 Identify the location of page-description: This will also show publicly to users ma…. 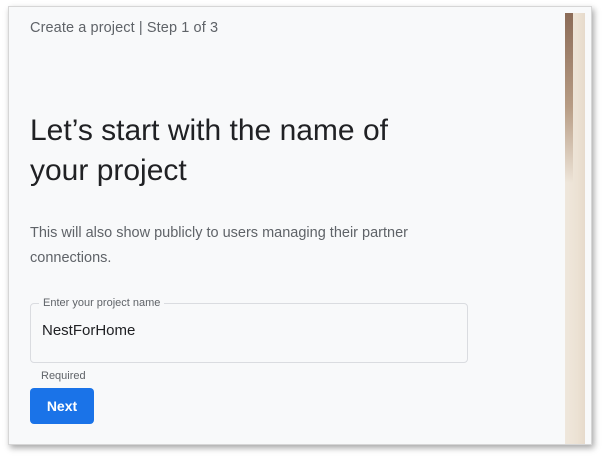
(219, 245).